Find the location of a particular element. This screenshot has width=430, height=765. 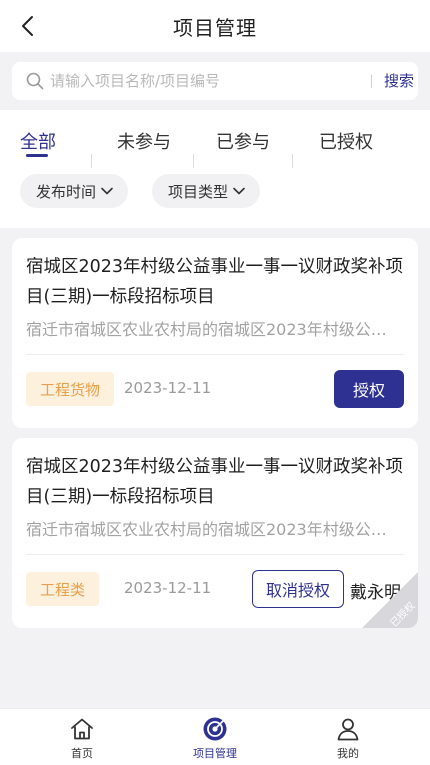

active-tab-indicator is located at coordinates (37, 155).